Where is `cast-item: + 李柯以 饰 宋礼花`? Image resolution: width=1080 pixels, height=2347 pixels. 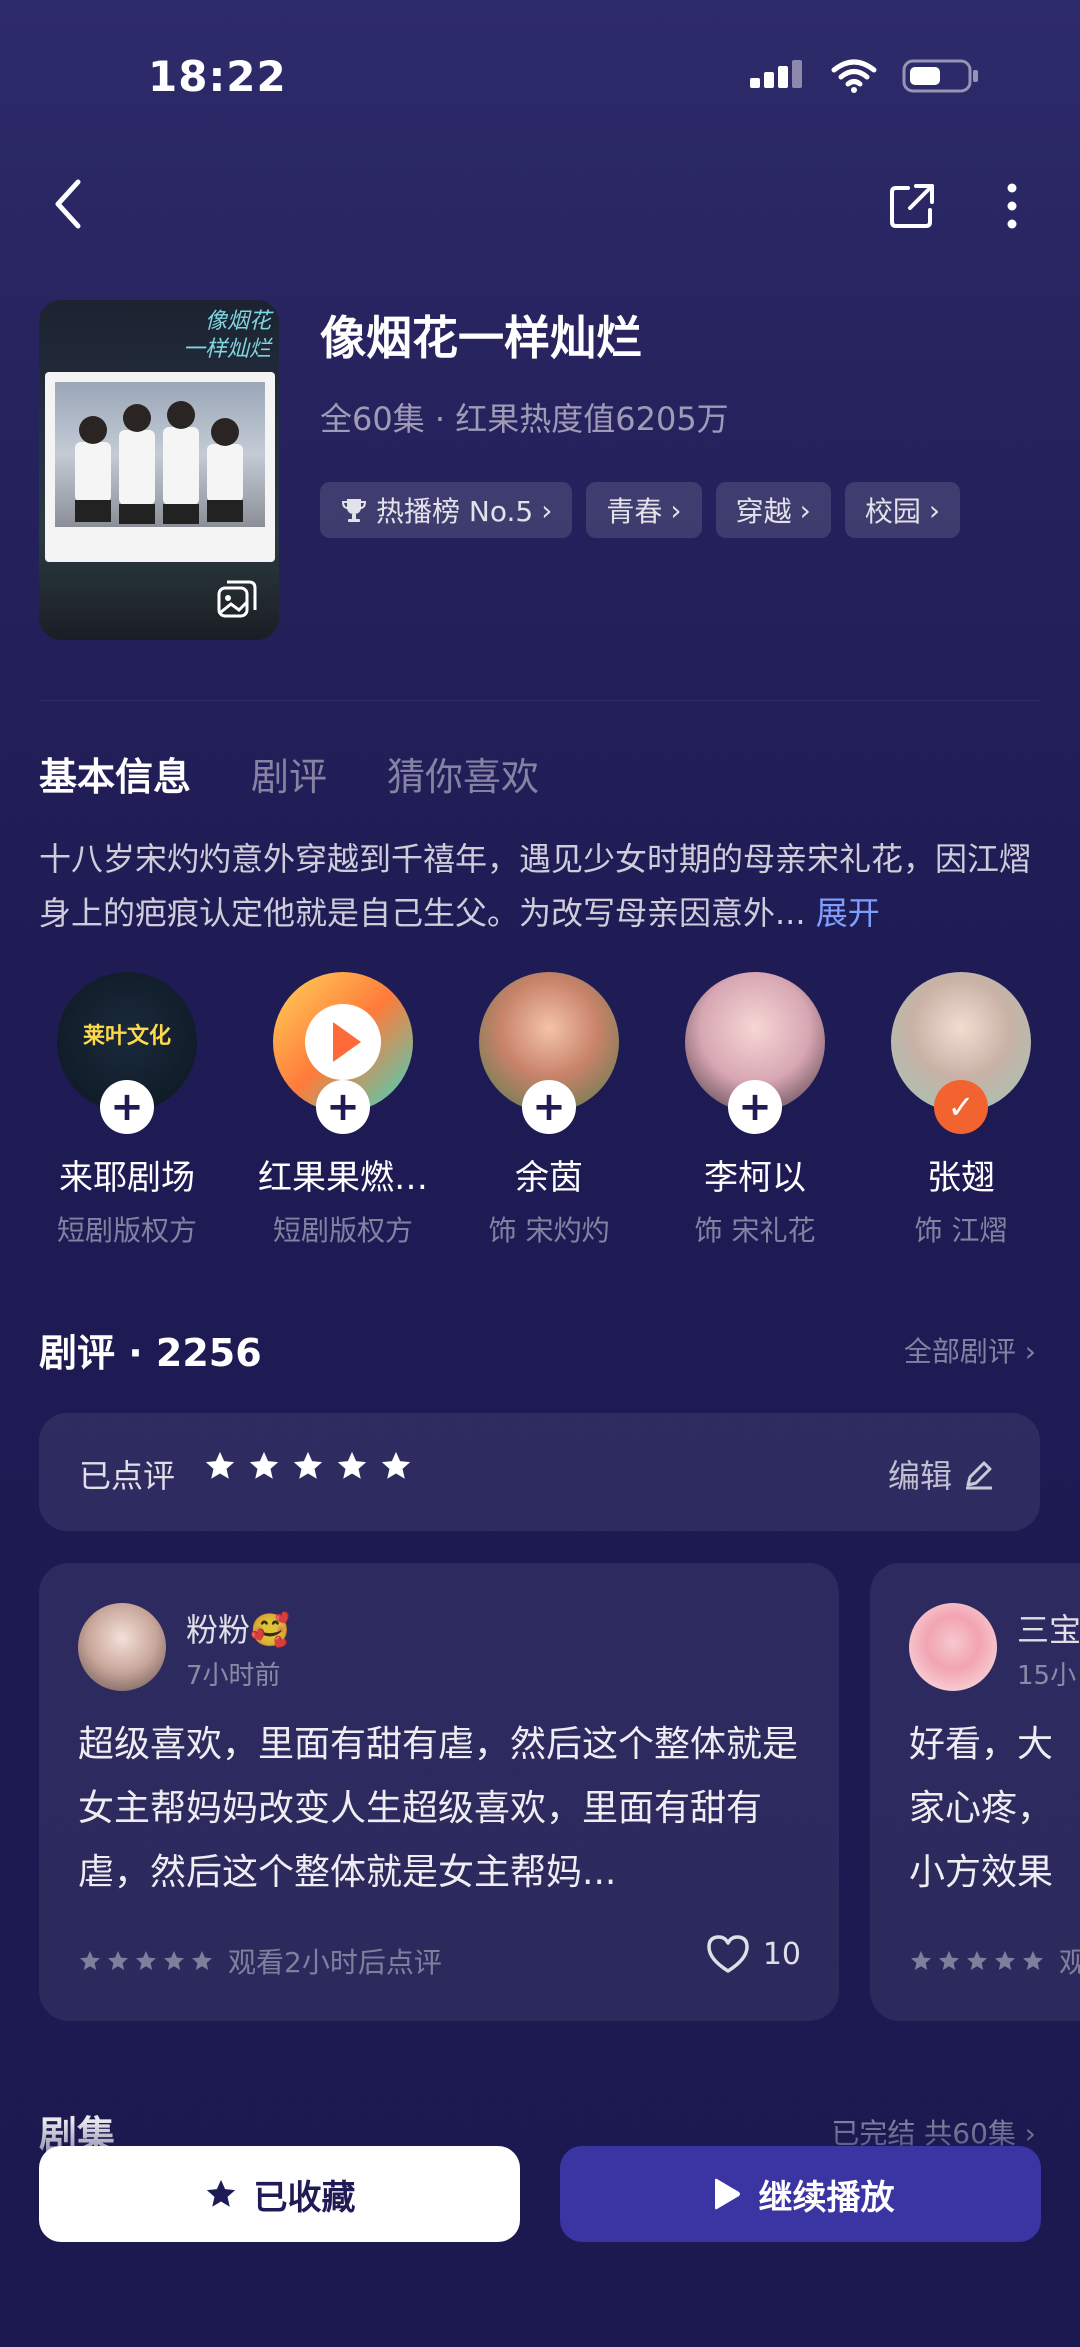
cast-item: + 李柯以 饰 宋礼花 is located at coordinates (755, 1110).